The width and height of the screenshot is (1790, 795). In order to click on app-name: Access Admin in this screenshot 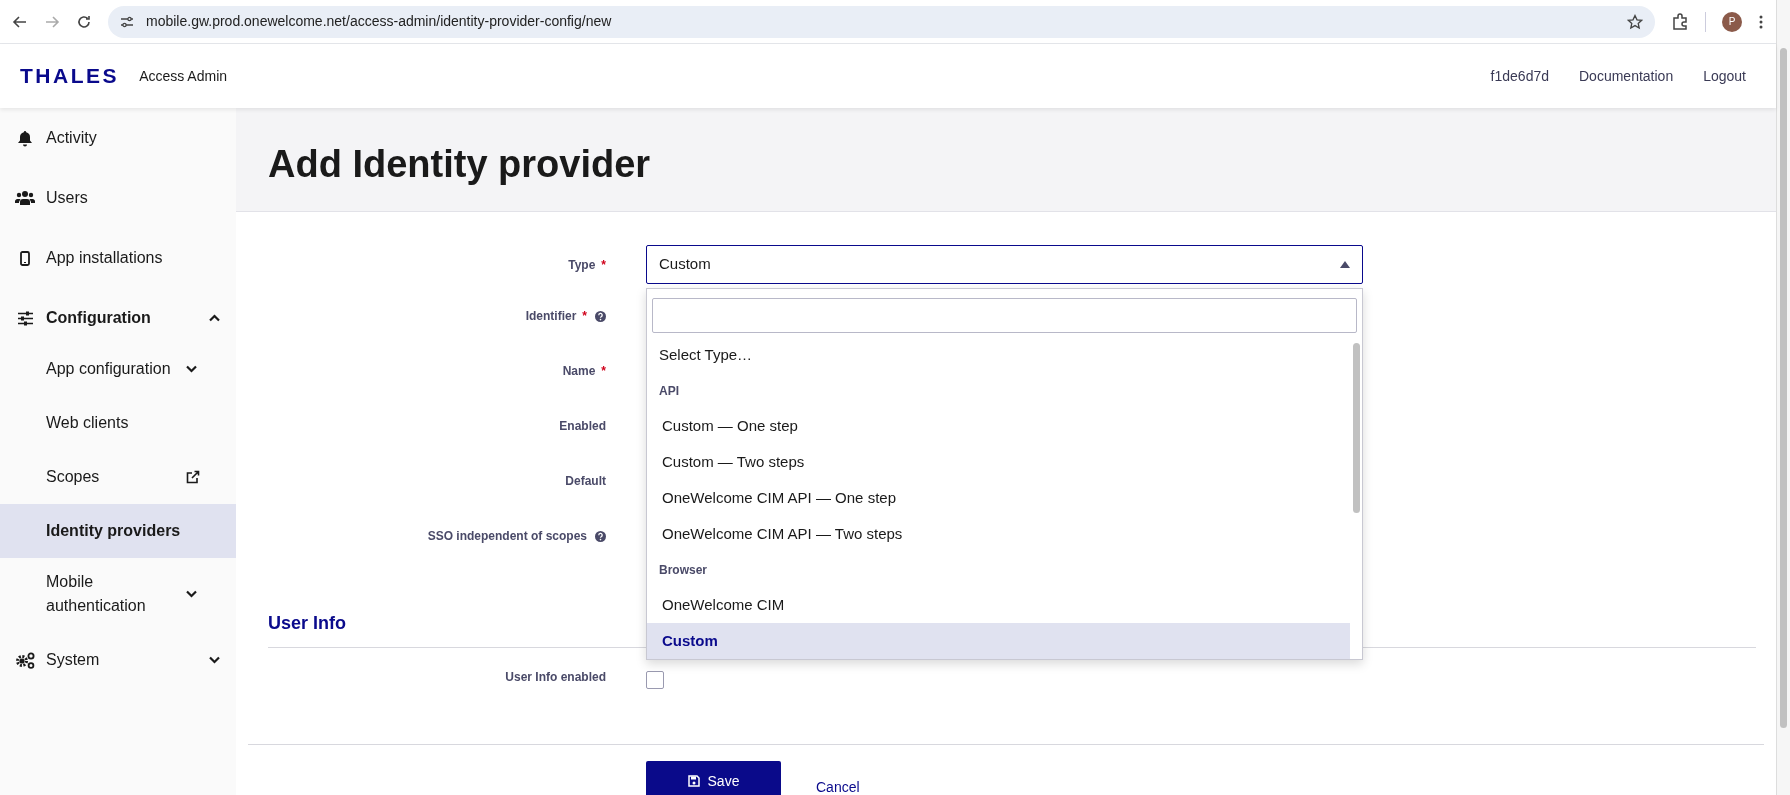, I will do `click(183, 76)`.